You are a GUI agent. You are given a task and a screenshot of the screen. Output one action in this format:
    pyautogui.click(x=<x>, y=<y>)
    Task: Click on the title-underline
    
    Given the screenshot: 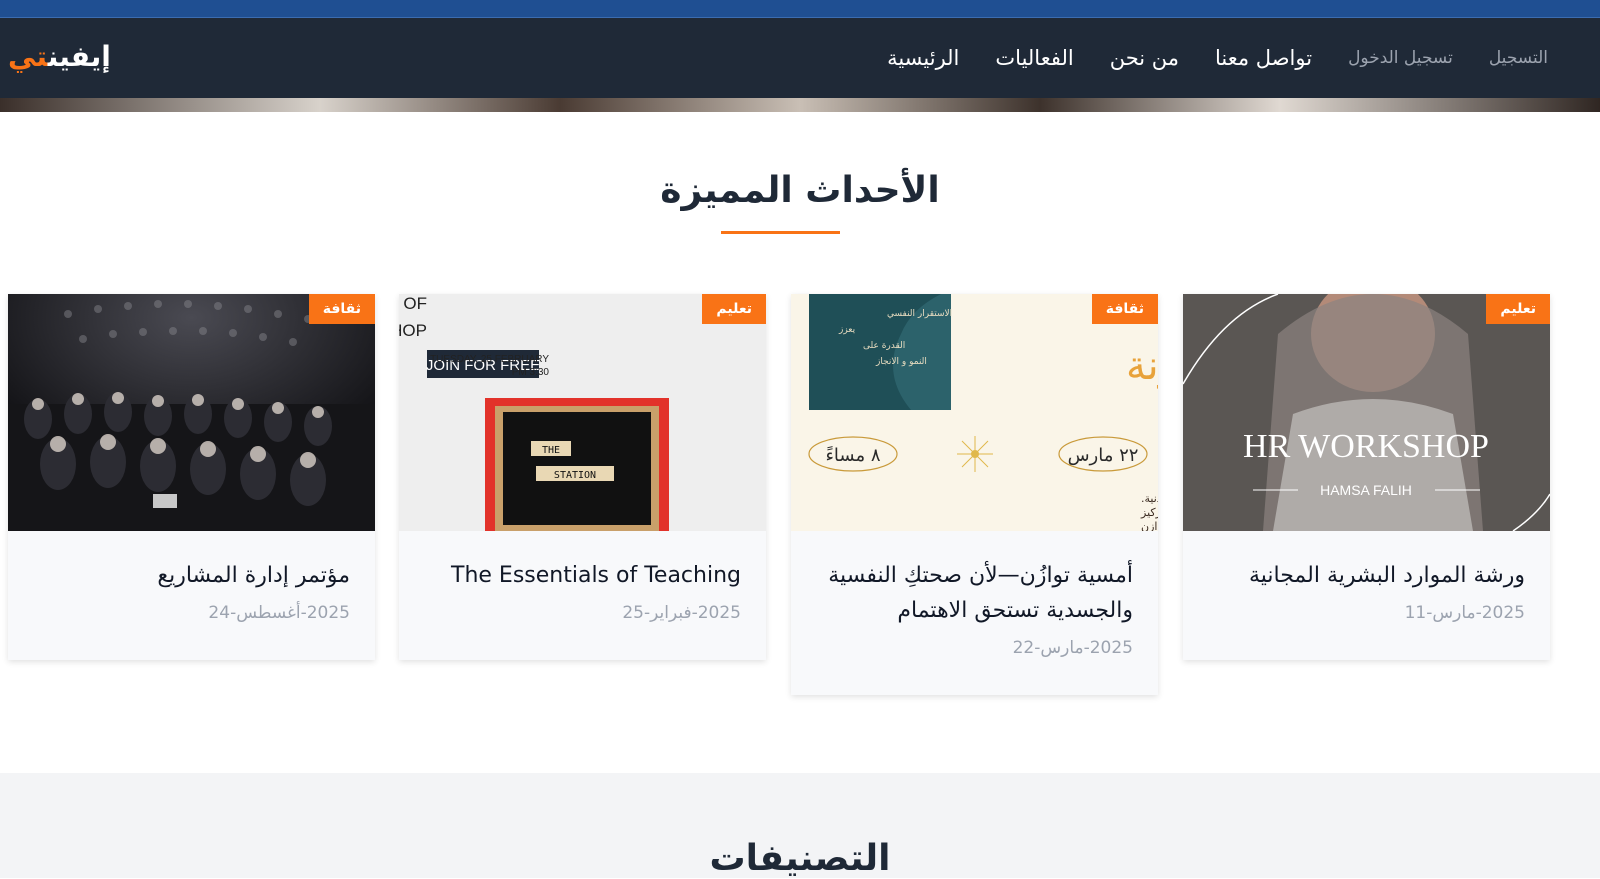 What is the action you would take?
    pyautogui.click(x=780, y=232)
    